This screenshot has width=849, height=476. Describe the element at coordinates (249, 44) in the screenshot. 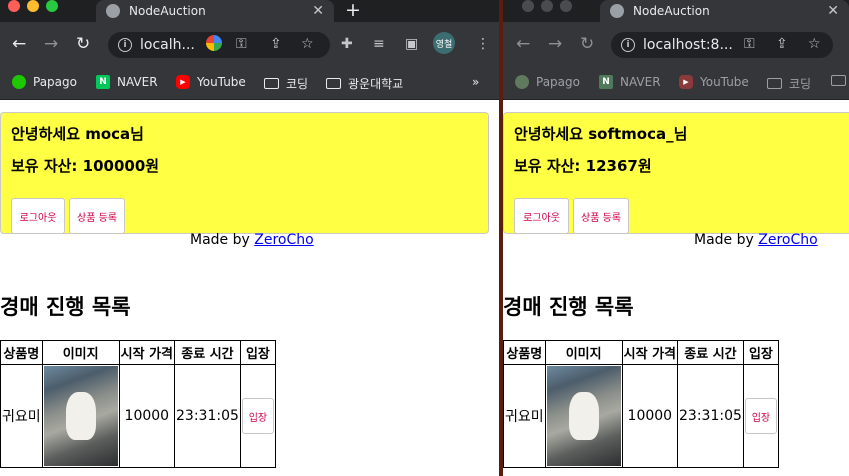

I see `toolbar: ← → ↻ i localh... ⚿ ⇪ ☆ ✚ ≡ ▣ 영철 ⋮` at that location.